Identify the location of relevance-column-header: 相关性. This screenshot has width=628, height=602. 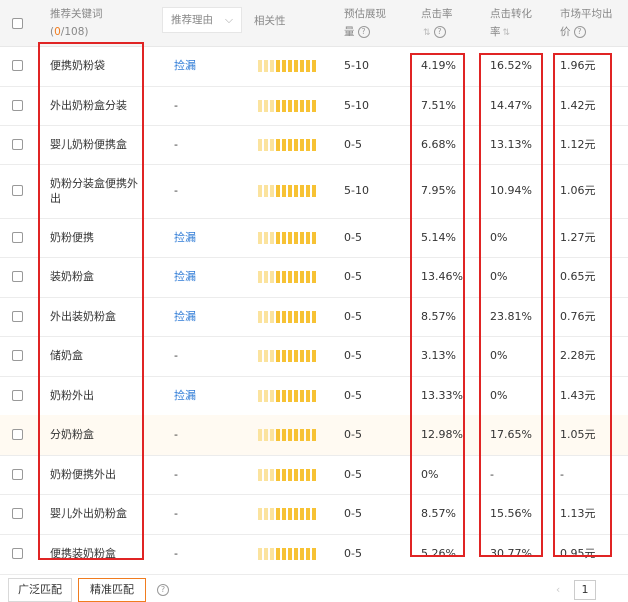
(270, 21).